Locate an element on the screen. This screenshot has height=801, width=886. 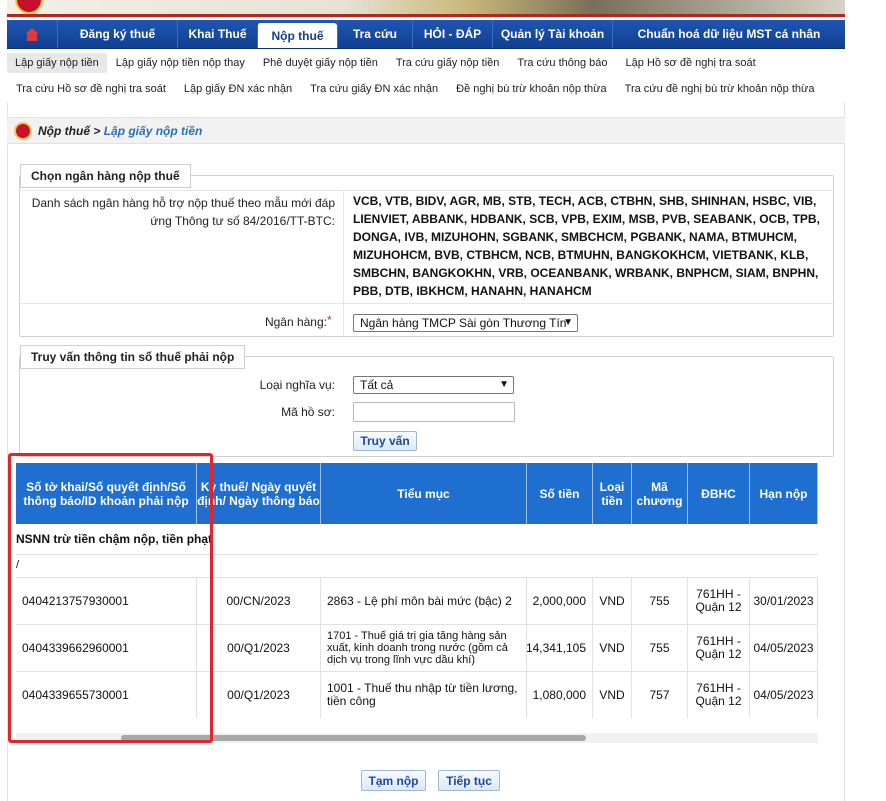
query-legend: Truy vấn thông tin số thuế phải nộp is located at coordinates (133, 357).